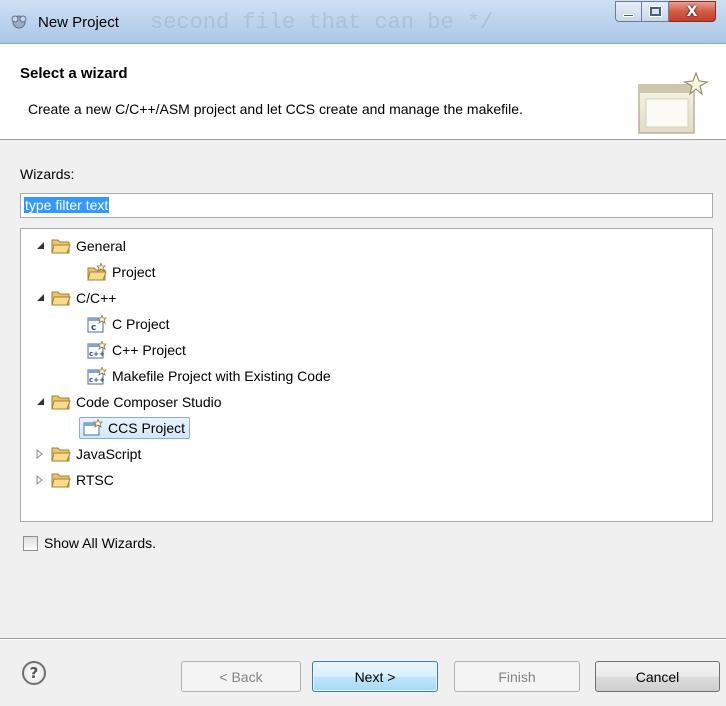 Image resolution: width=726 pixels, height=706 pixels. I want to click on tree-item-cpp-project: c++ C++ Project, so click(136, 349).